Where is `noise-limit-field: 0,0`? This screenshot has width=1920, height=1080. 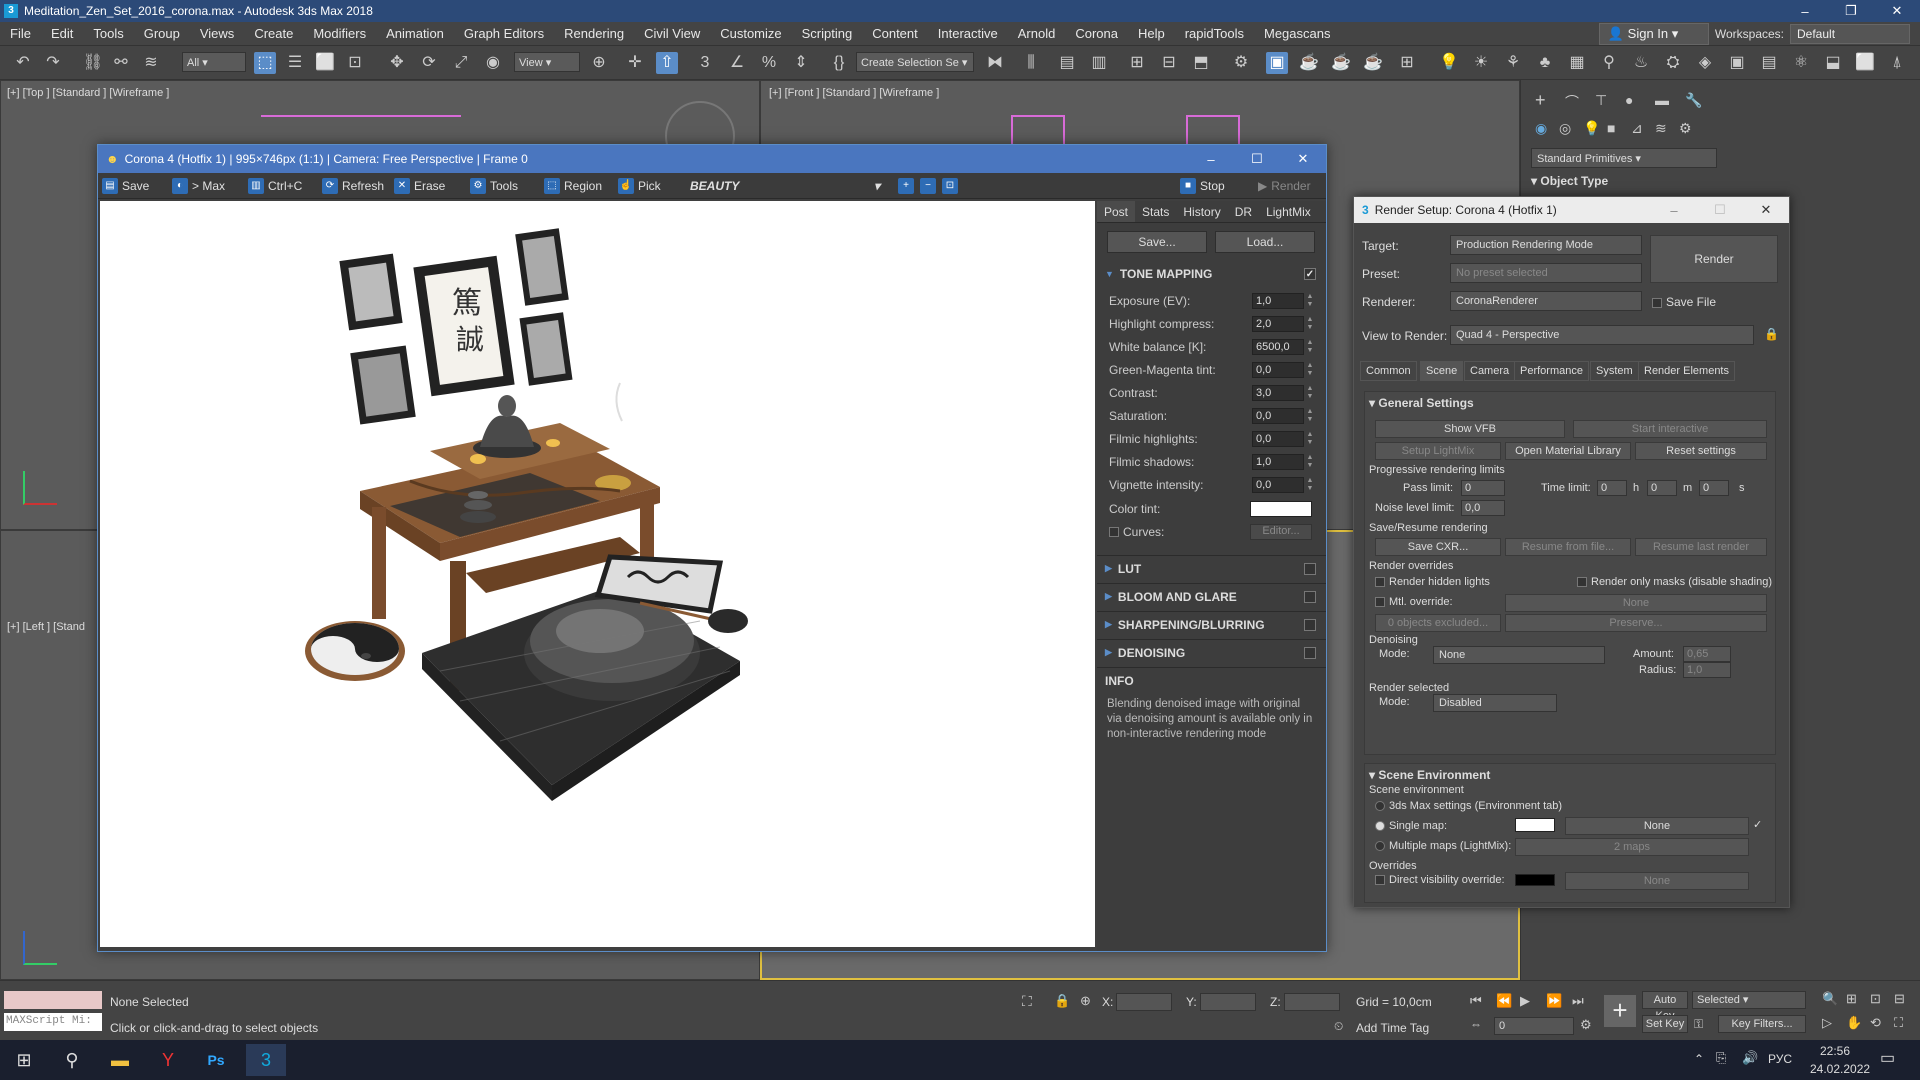 noise-limit-field: 0,0 is located at coordinates (1483, 508).